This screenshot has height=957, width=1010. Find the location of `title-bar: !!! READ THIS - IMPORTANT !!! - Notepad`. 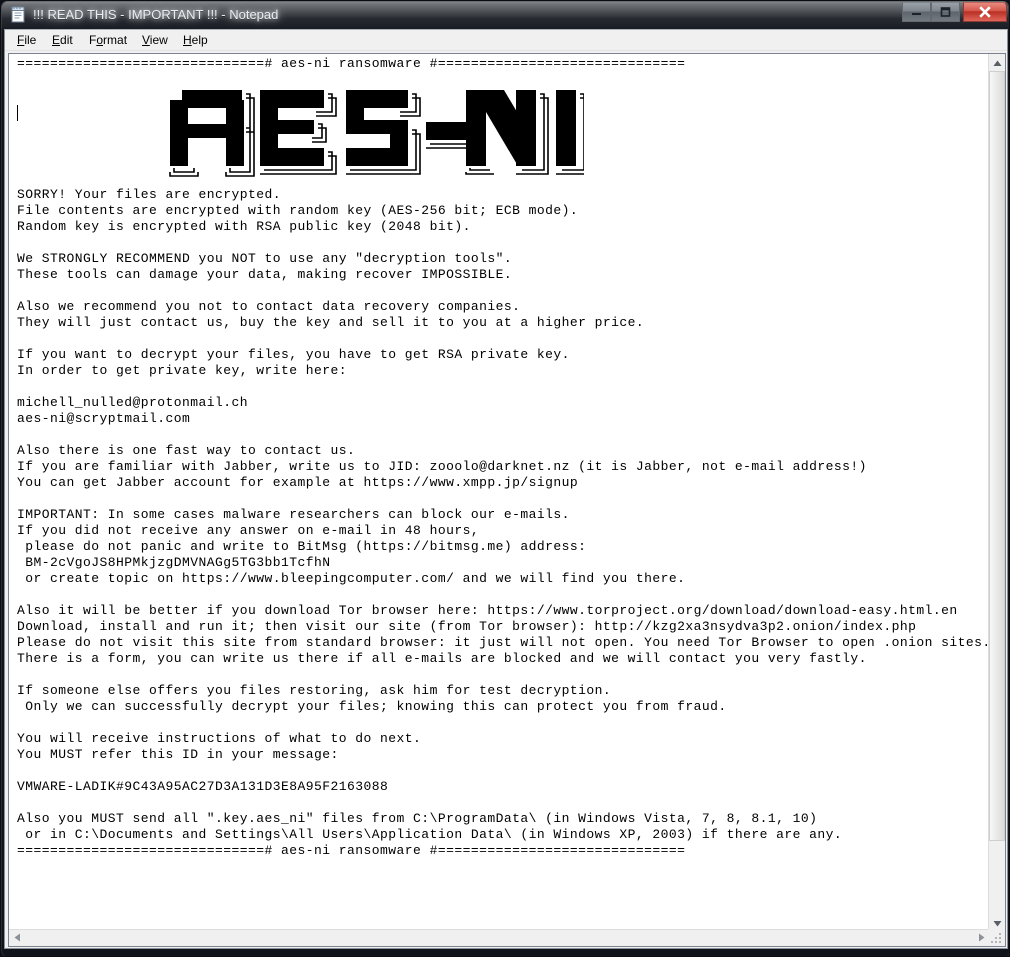

title-bar: !!! READ THIS - IMPORTANT !!! - Notepad is located at coordinates (505, 15).